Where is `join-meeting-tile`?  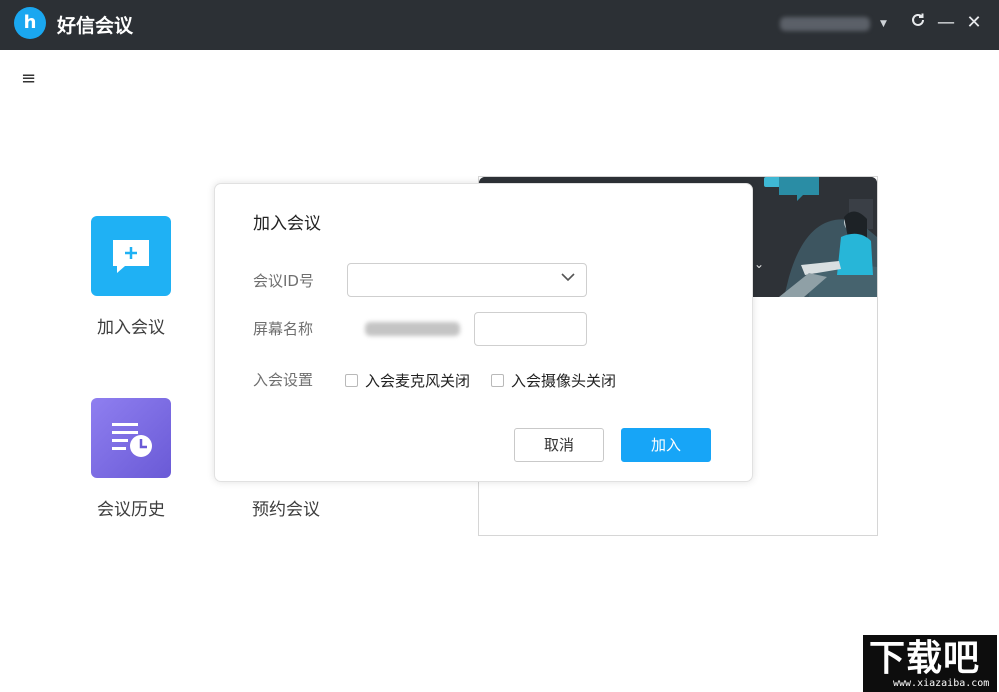 join-meeting-tile is located at coordinates (131, 256).